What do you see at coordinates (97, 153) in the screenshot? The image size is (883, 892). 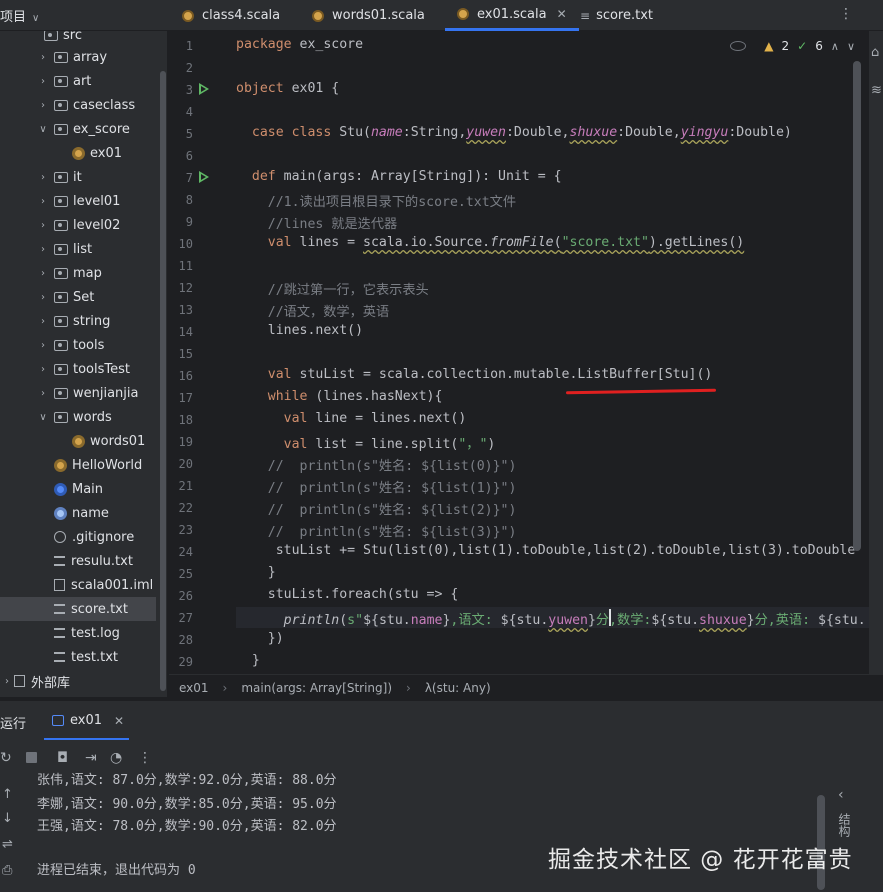 I see `tree-item-ex01: ex01` at bounding box center [97, 153].